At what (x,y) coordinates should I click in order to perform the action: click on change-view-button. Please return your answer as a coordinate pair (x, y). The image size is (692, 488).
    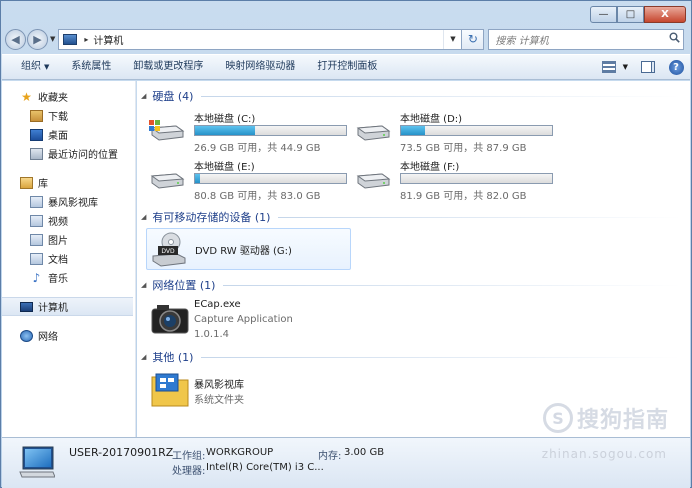
    Looking at the image, I should click on (609, 67).